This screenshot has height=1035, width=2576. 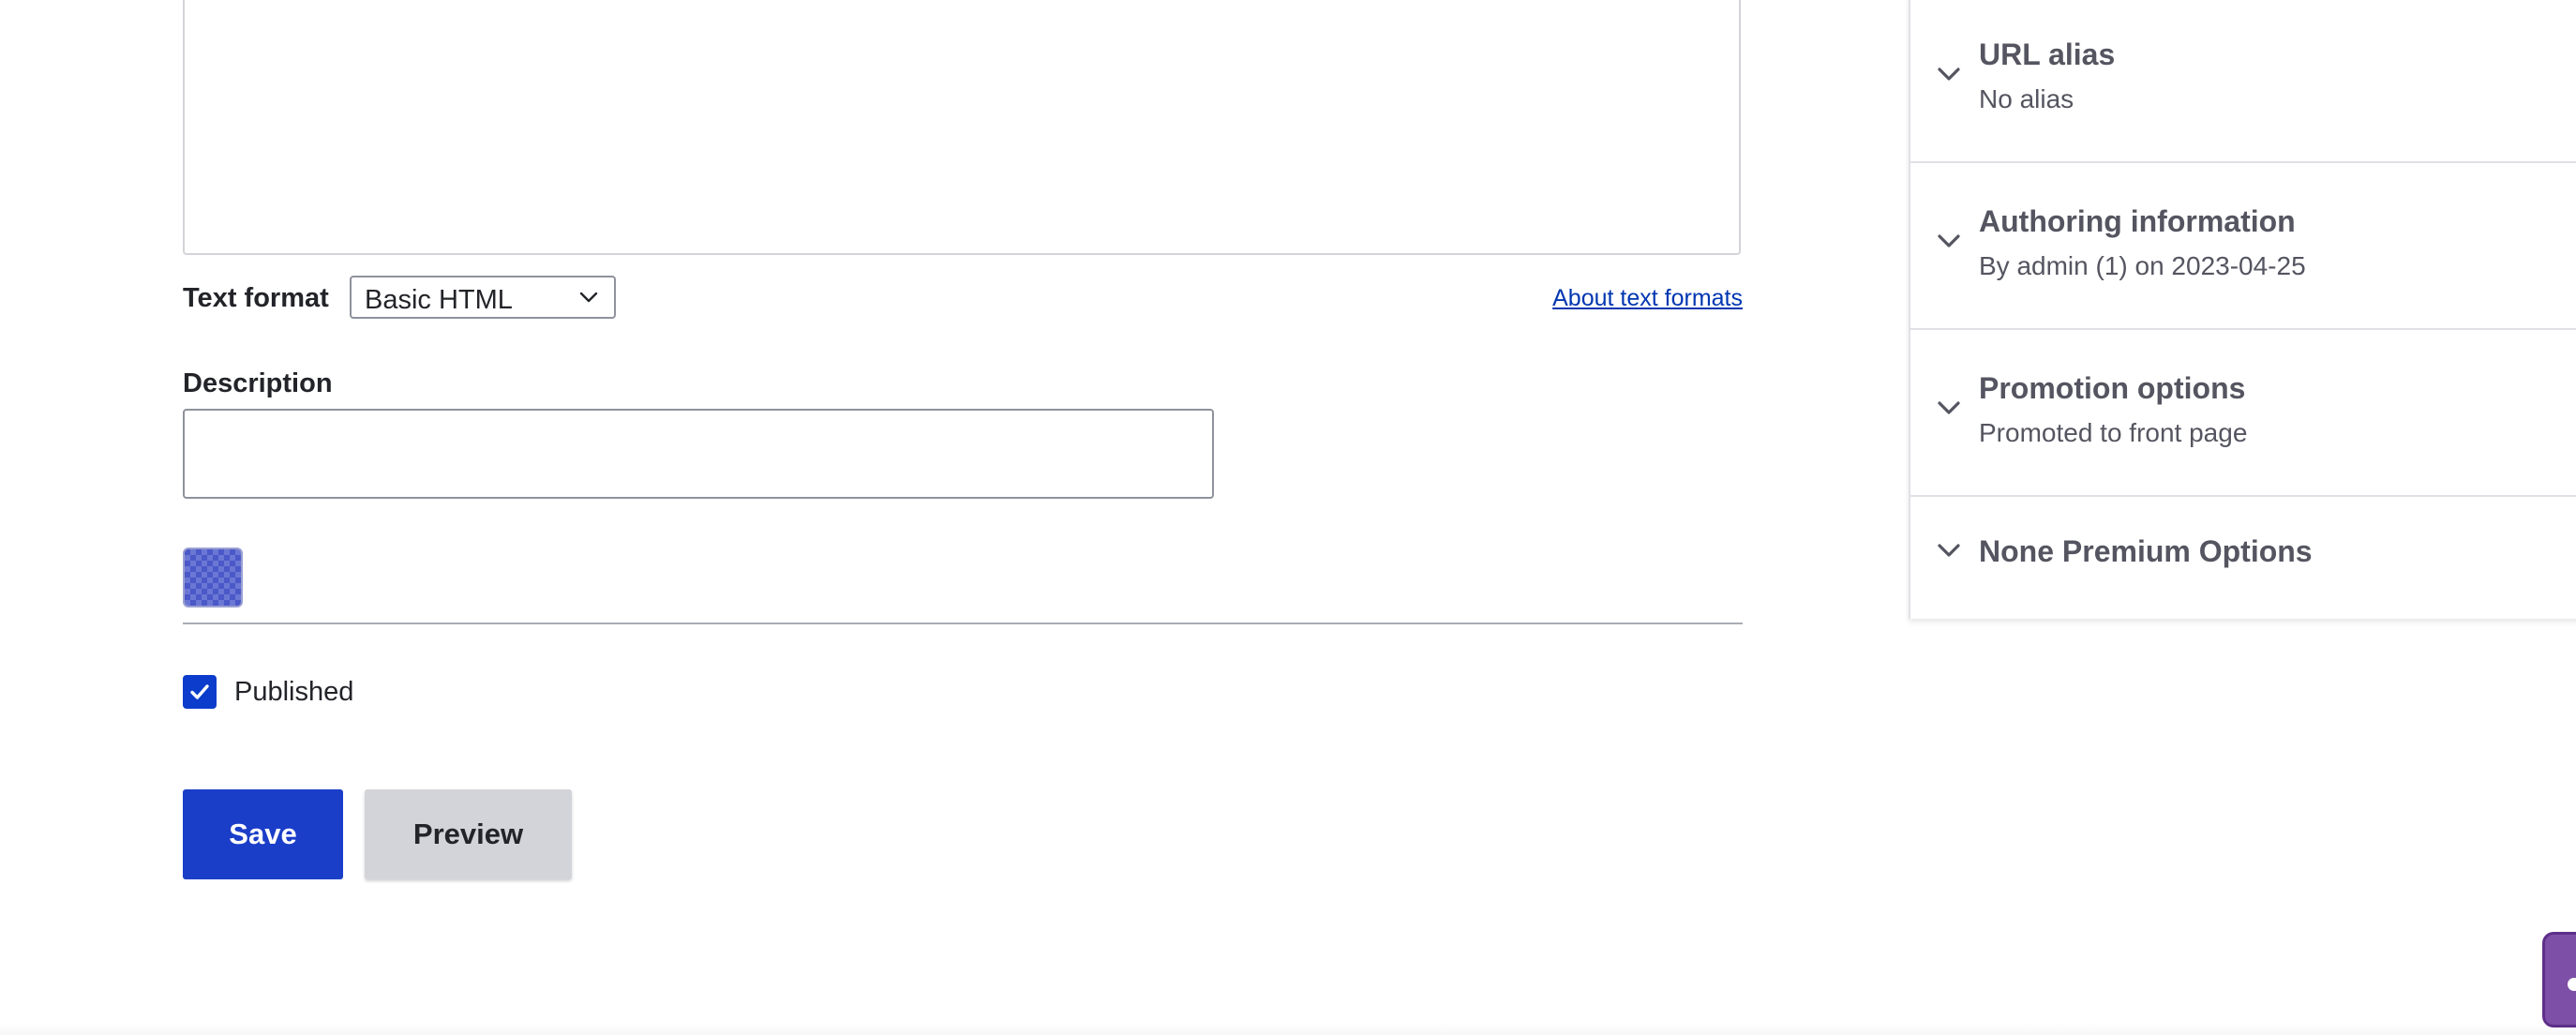 I want to click on published-checkbox, so click(x=200, y=692).